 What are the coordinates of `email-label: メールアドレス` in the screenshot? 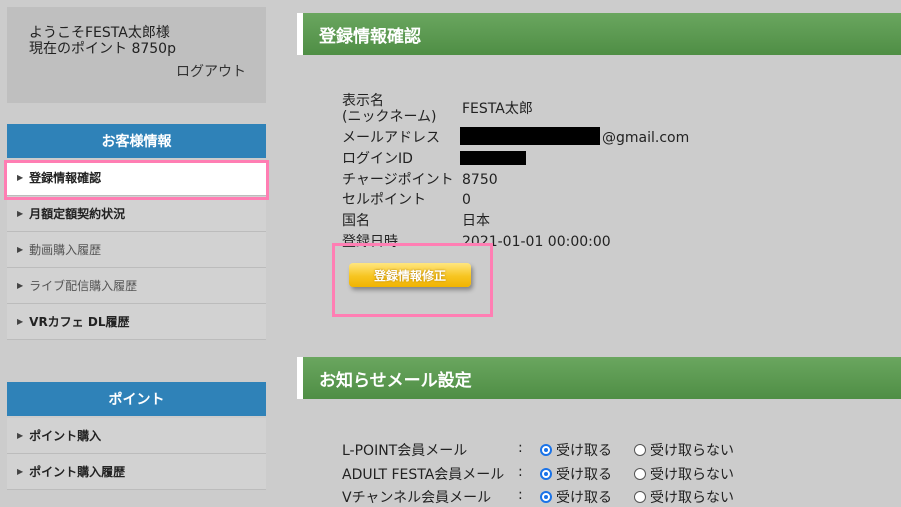 It's located at (391, 138).